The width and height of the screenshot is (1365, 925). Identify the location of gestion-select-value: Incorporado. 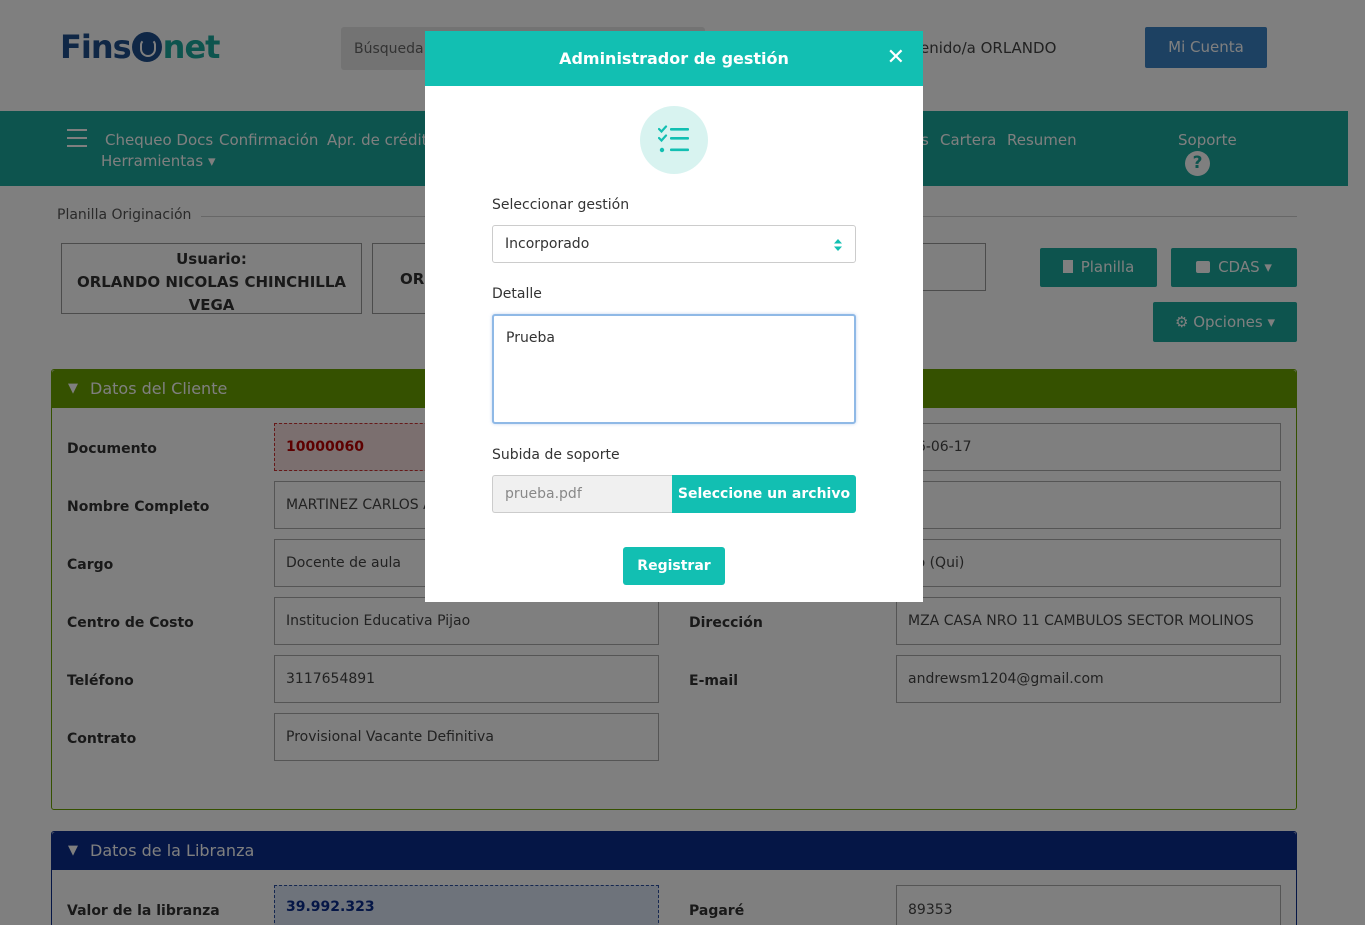
(547, 244).